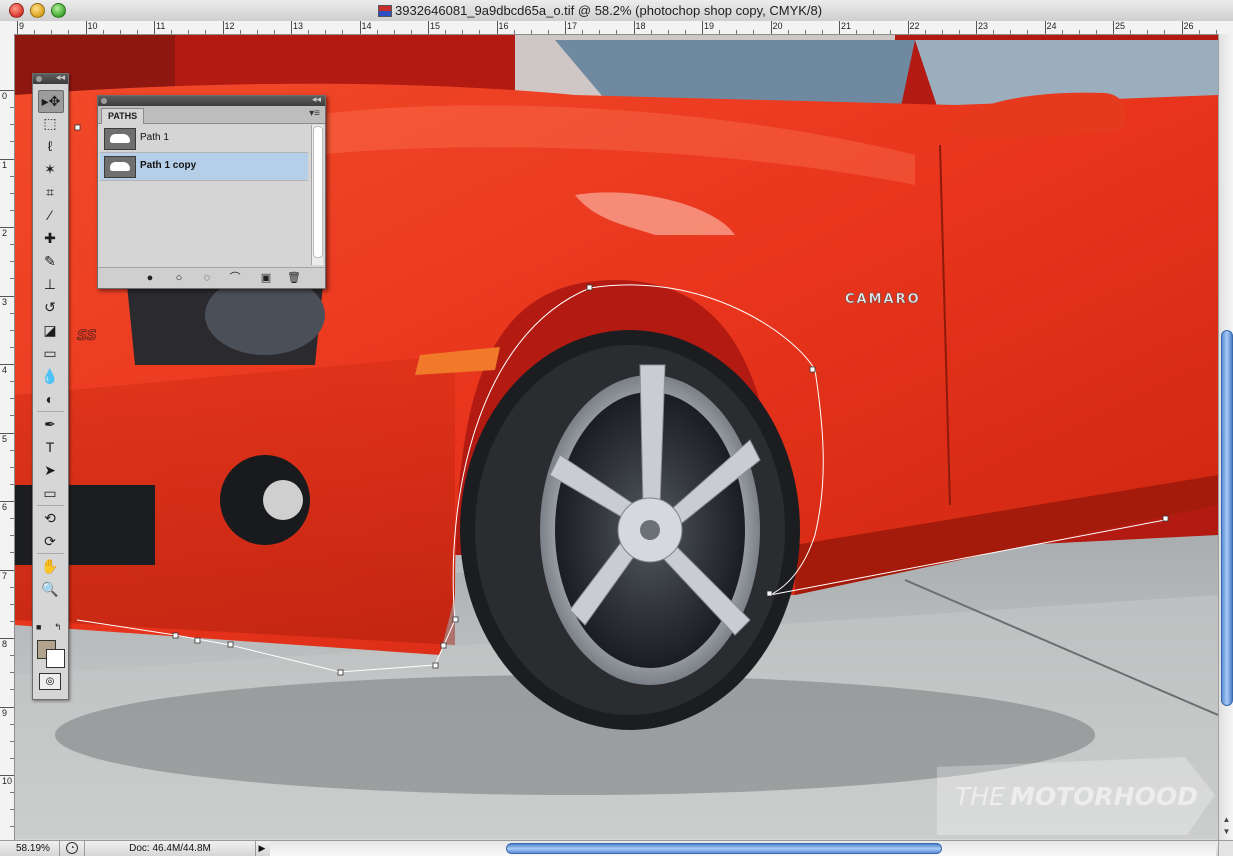  What do you see at coordinates (51, 101) in the screenshot?
I see `move-tool-icon: ▸✥` at bounding box center [51, 101].